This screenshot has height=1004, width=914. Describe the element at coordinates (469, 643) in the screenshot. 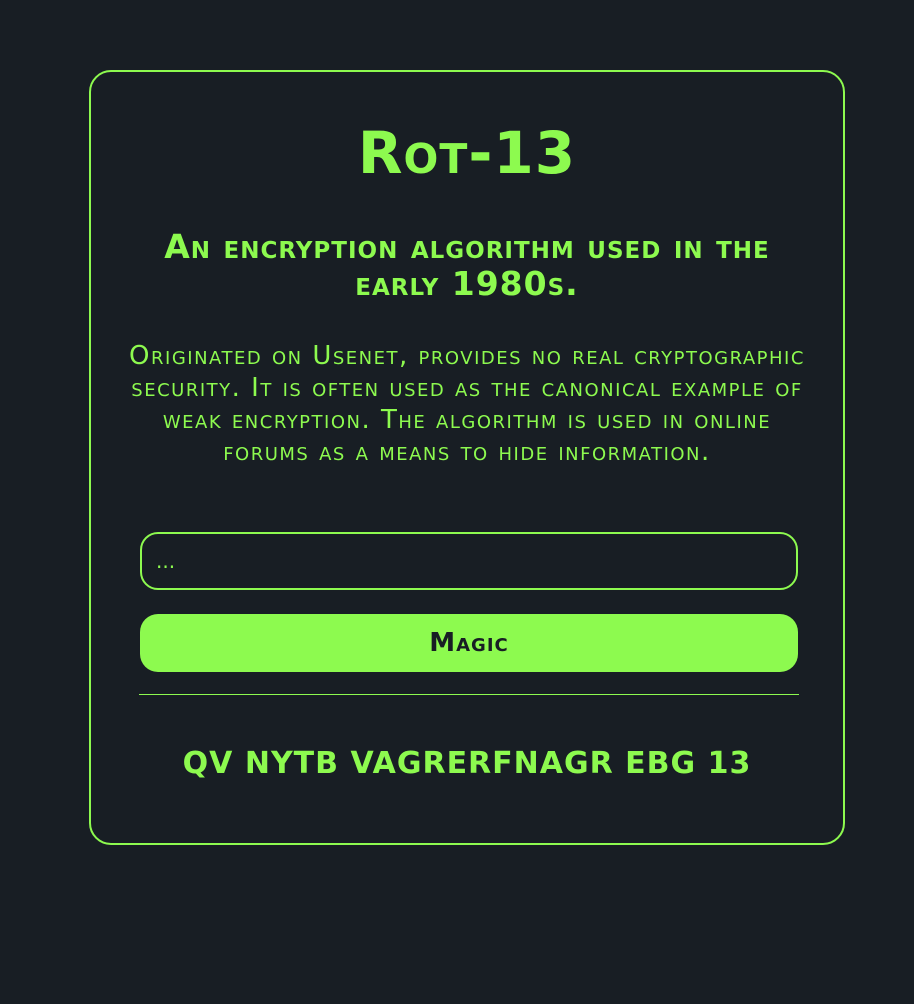

I see `magic-button: Magic` at that location.